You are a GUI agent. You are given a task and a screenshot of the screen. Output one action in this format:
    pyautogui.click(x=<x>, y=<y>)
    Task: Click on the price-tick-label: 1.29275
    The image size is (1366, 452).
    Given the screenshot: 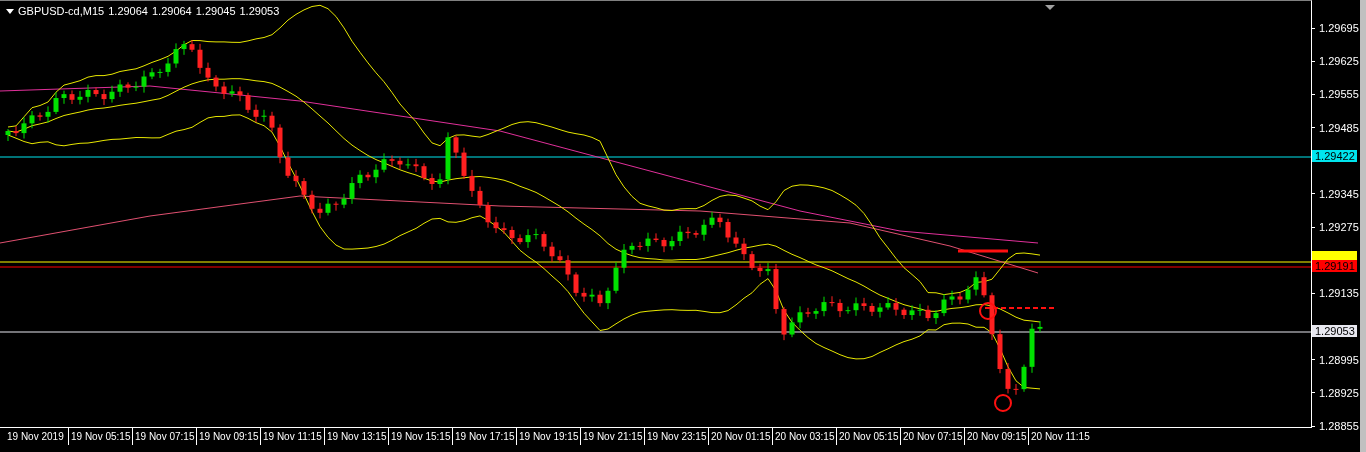 What is the action you would take?
    pyautogui.click(x=1335, y=227)
    